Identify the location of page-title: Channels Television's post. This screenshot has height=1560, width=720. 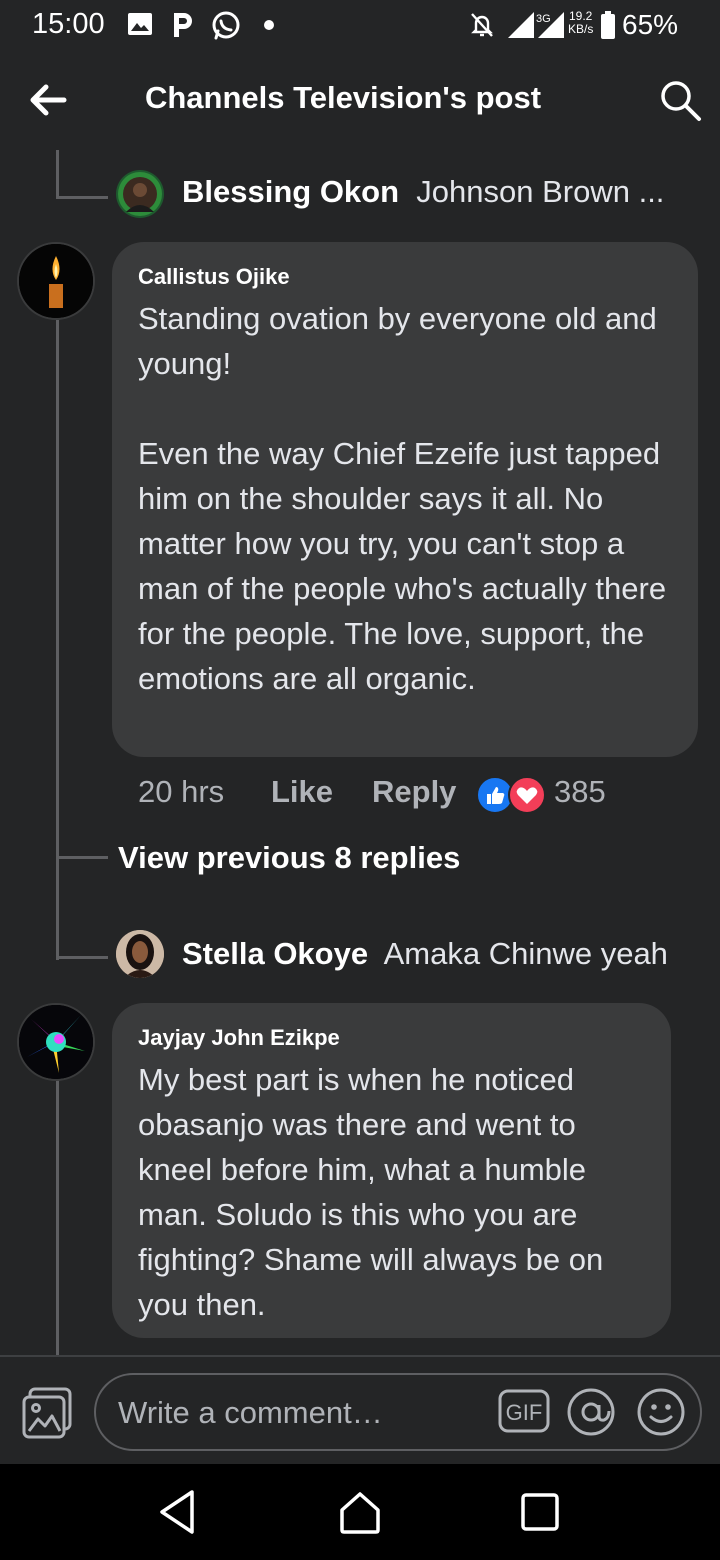
(343, 97).